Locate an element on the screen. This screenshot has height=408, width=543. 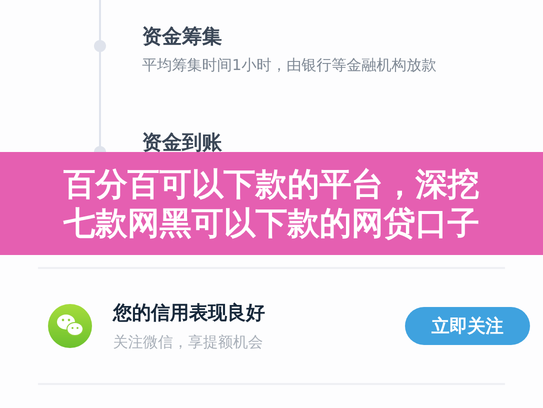
card-subtitle: 关注微信，享提额机会 is located at coordinates (188, 342).